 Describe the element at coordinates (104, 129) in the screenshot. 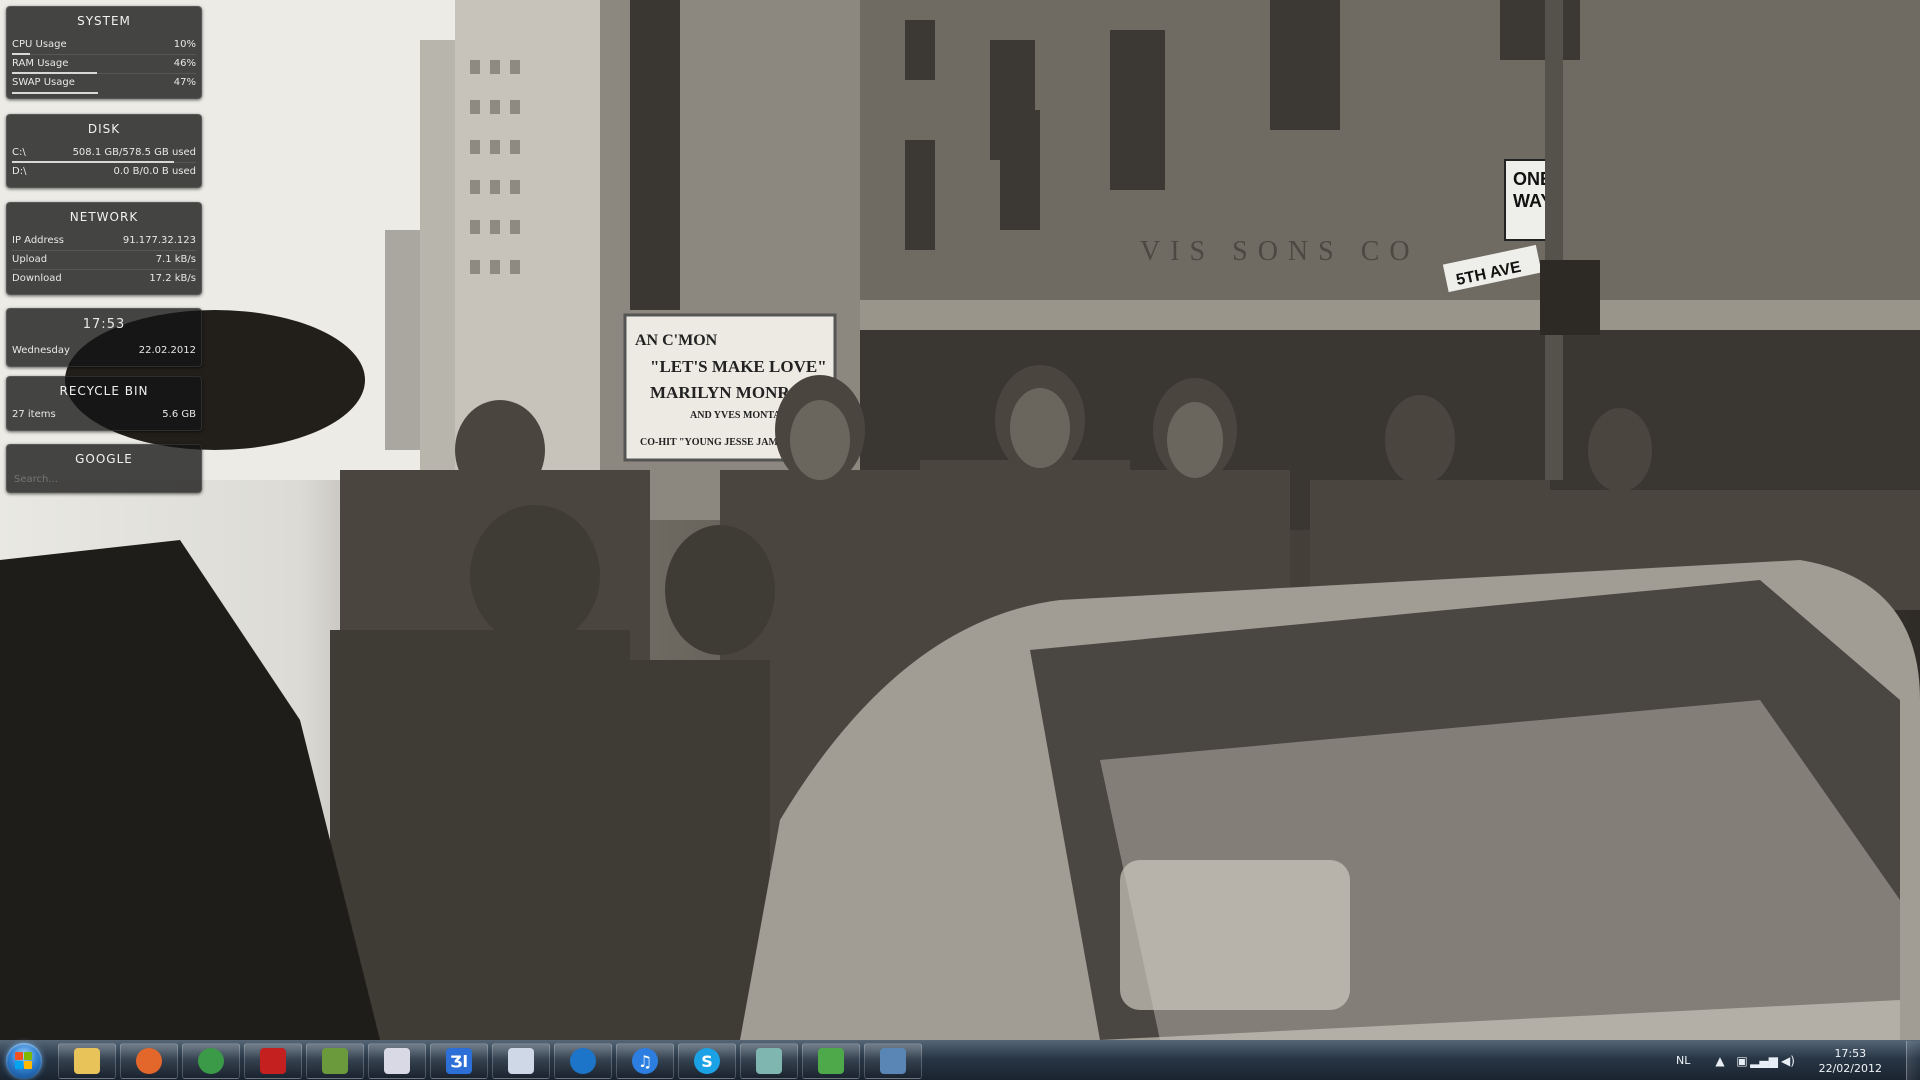

I see `disk-gadget-title: DISK` at that location.